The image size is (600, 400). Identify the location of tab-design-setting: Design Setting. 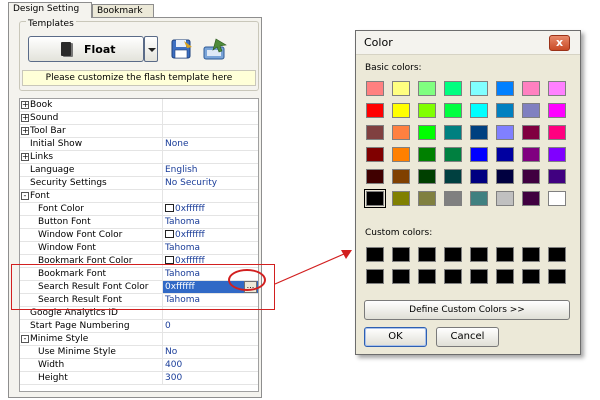
(50, 10).